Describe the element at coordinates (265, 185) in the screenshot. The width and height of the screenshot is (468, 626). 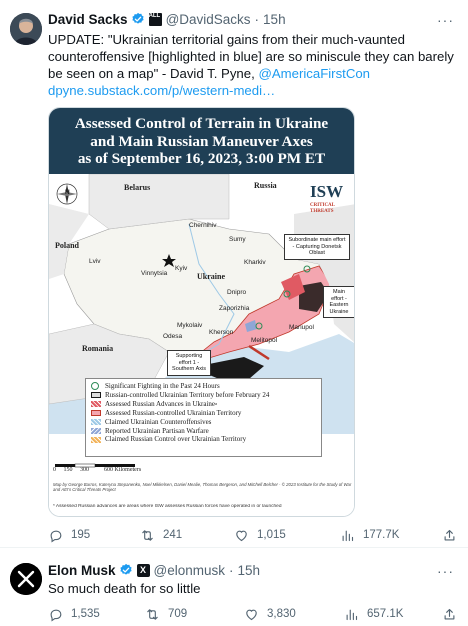
I see `label-russia: Russia` at that location.